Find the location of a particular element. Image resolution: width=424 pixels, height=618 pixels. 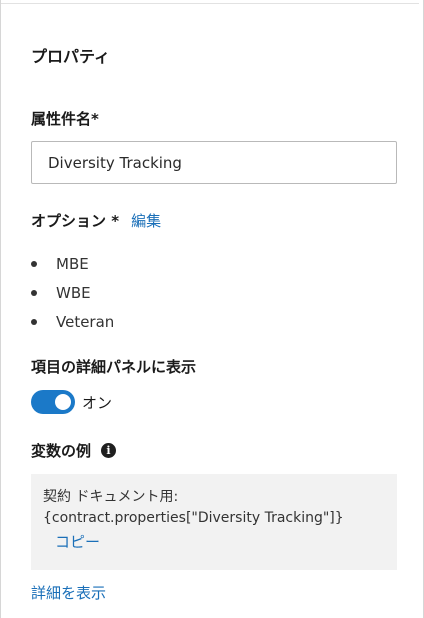

list-item: MBE is located at coordinates (72, 263).